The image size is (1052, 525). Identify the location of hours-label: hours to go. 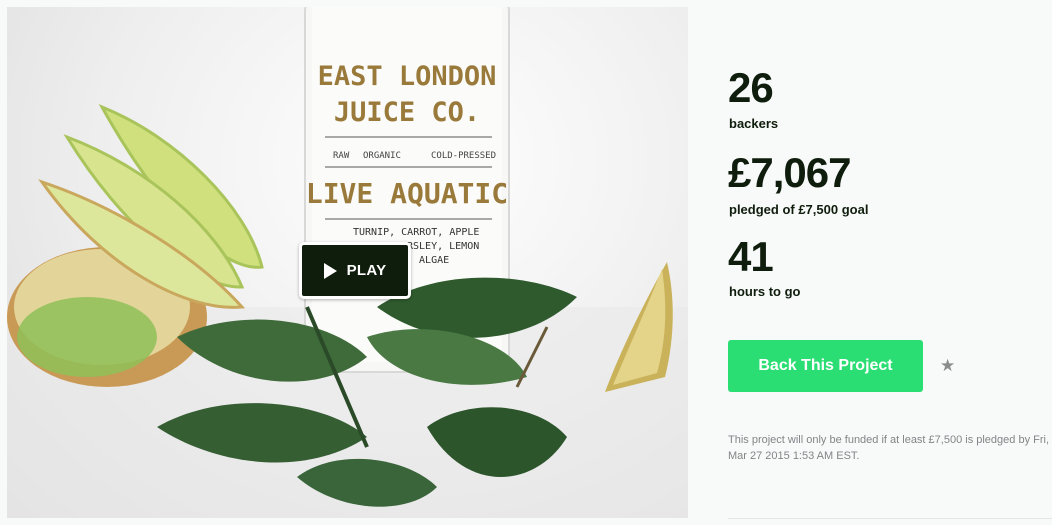
(765, 291).